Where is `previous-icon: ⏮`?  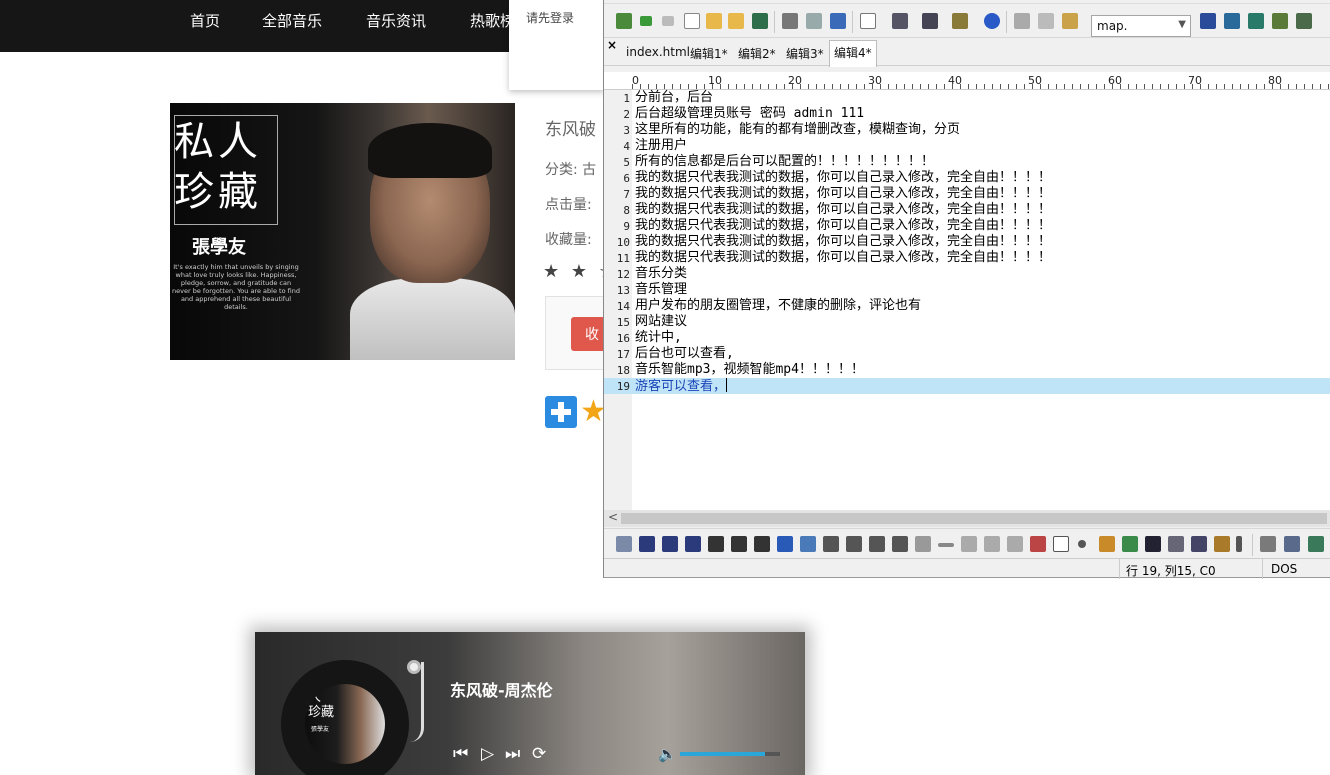 previous-icon: ⏮ is located at coordinates (460, 754).